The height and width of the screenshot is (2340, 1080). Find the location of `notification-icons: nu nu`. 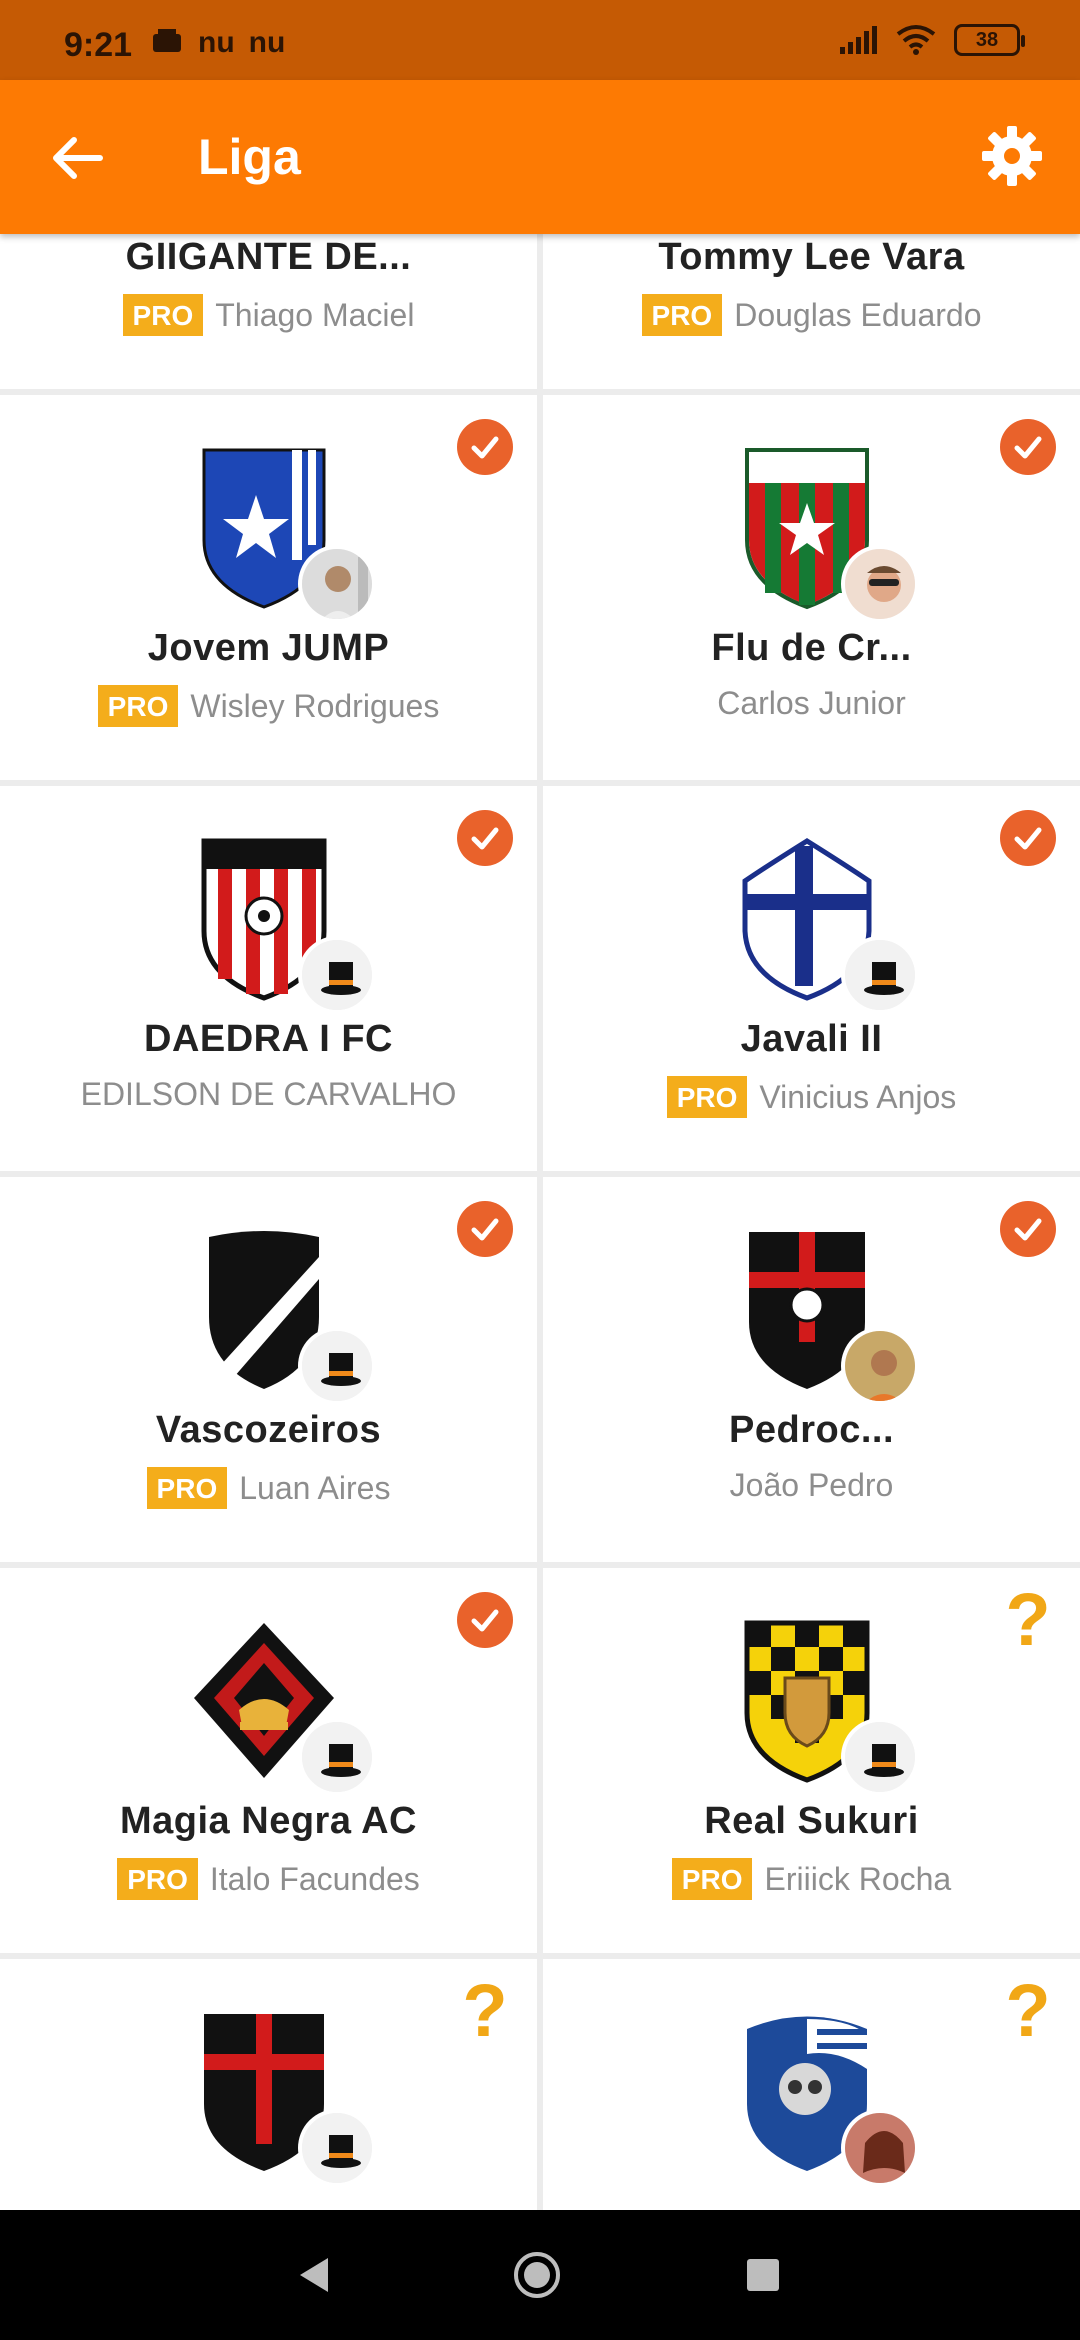

notification-icons: nu nu is located at coordinates (217, 43).